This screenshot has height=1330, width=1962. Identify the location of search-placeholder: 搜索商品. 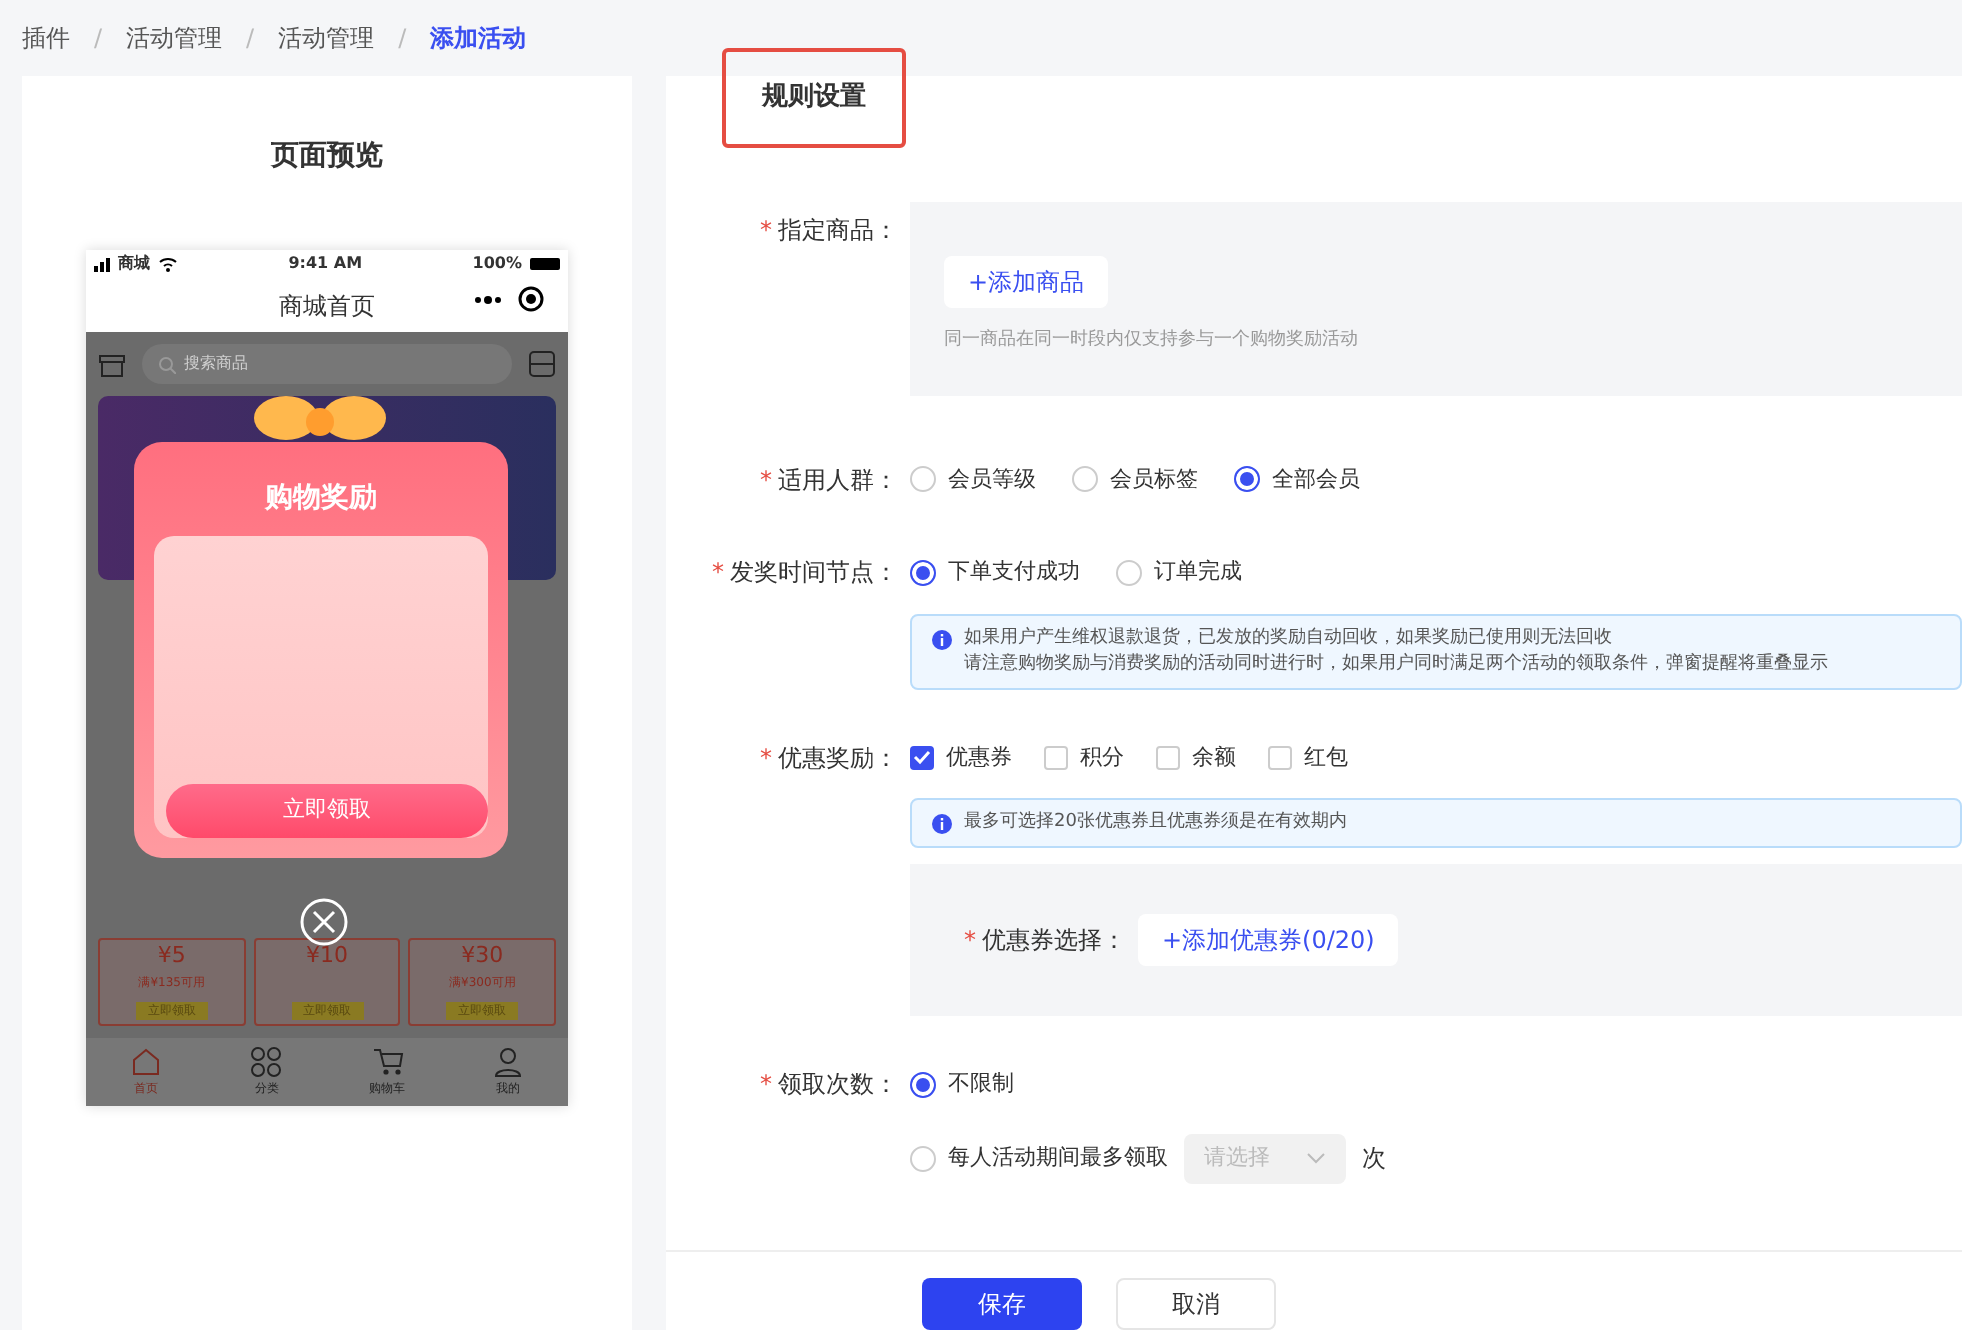
(216, 364).